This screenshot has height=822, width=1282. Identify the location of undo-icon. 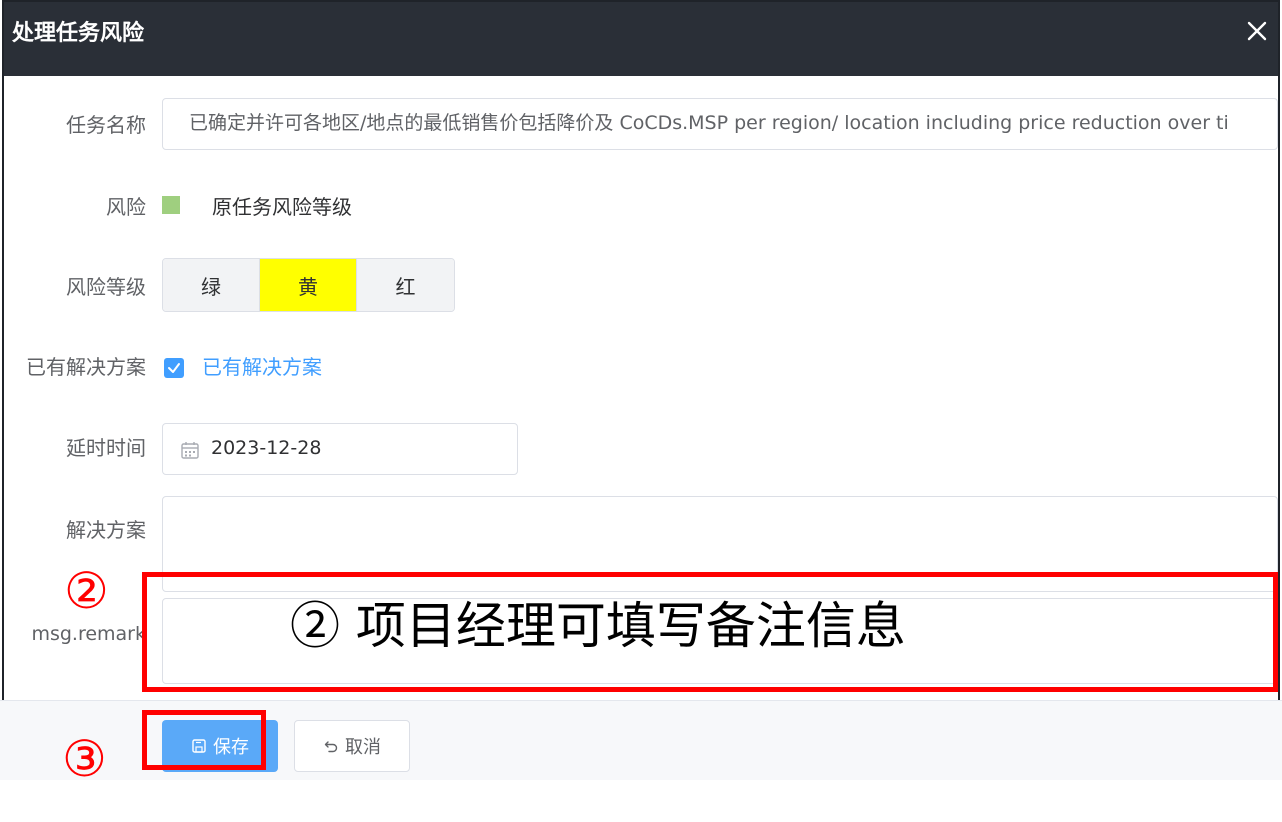
(331, 747).